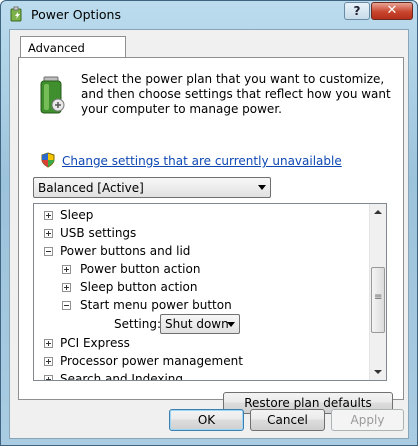 The height and width of the screenshot is (446, 418). What do you see at coordinates (122, 376) in the screenshot?
I see `tree-item-label: Search and Indexing` at bounding box center [122, 376].